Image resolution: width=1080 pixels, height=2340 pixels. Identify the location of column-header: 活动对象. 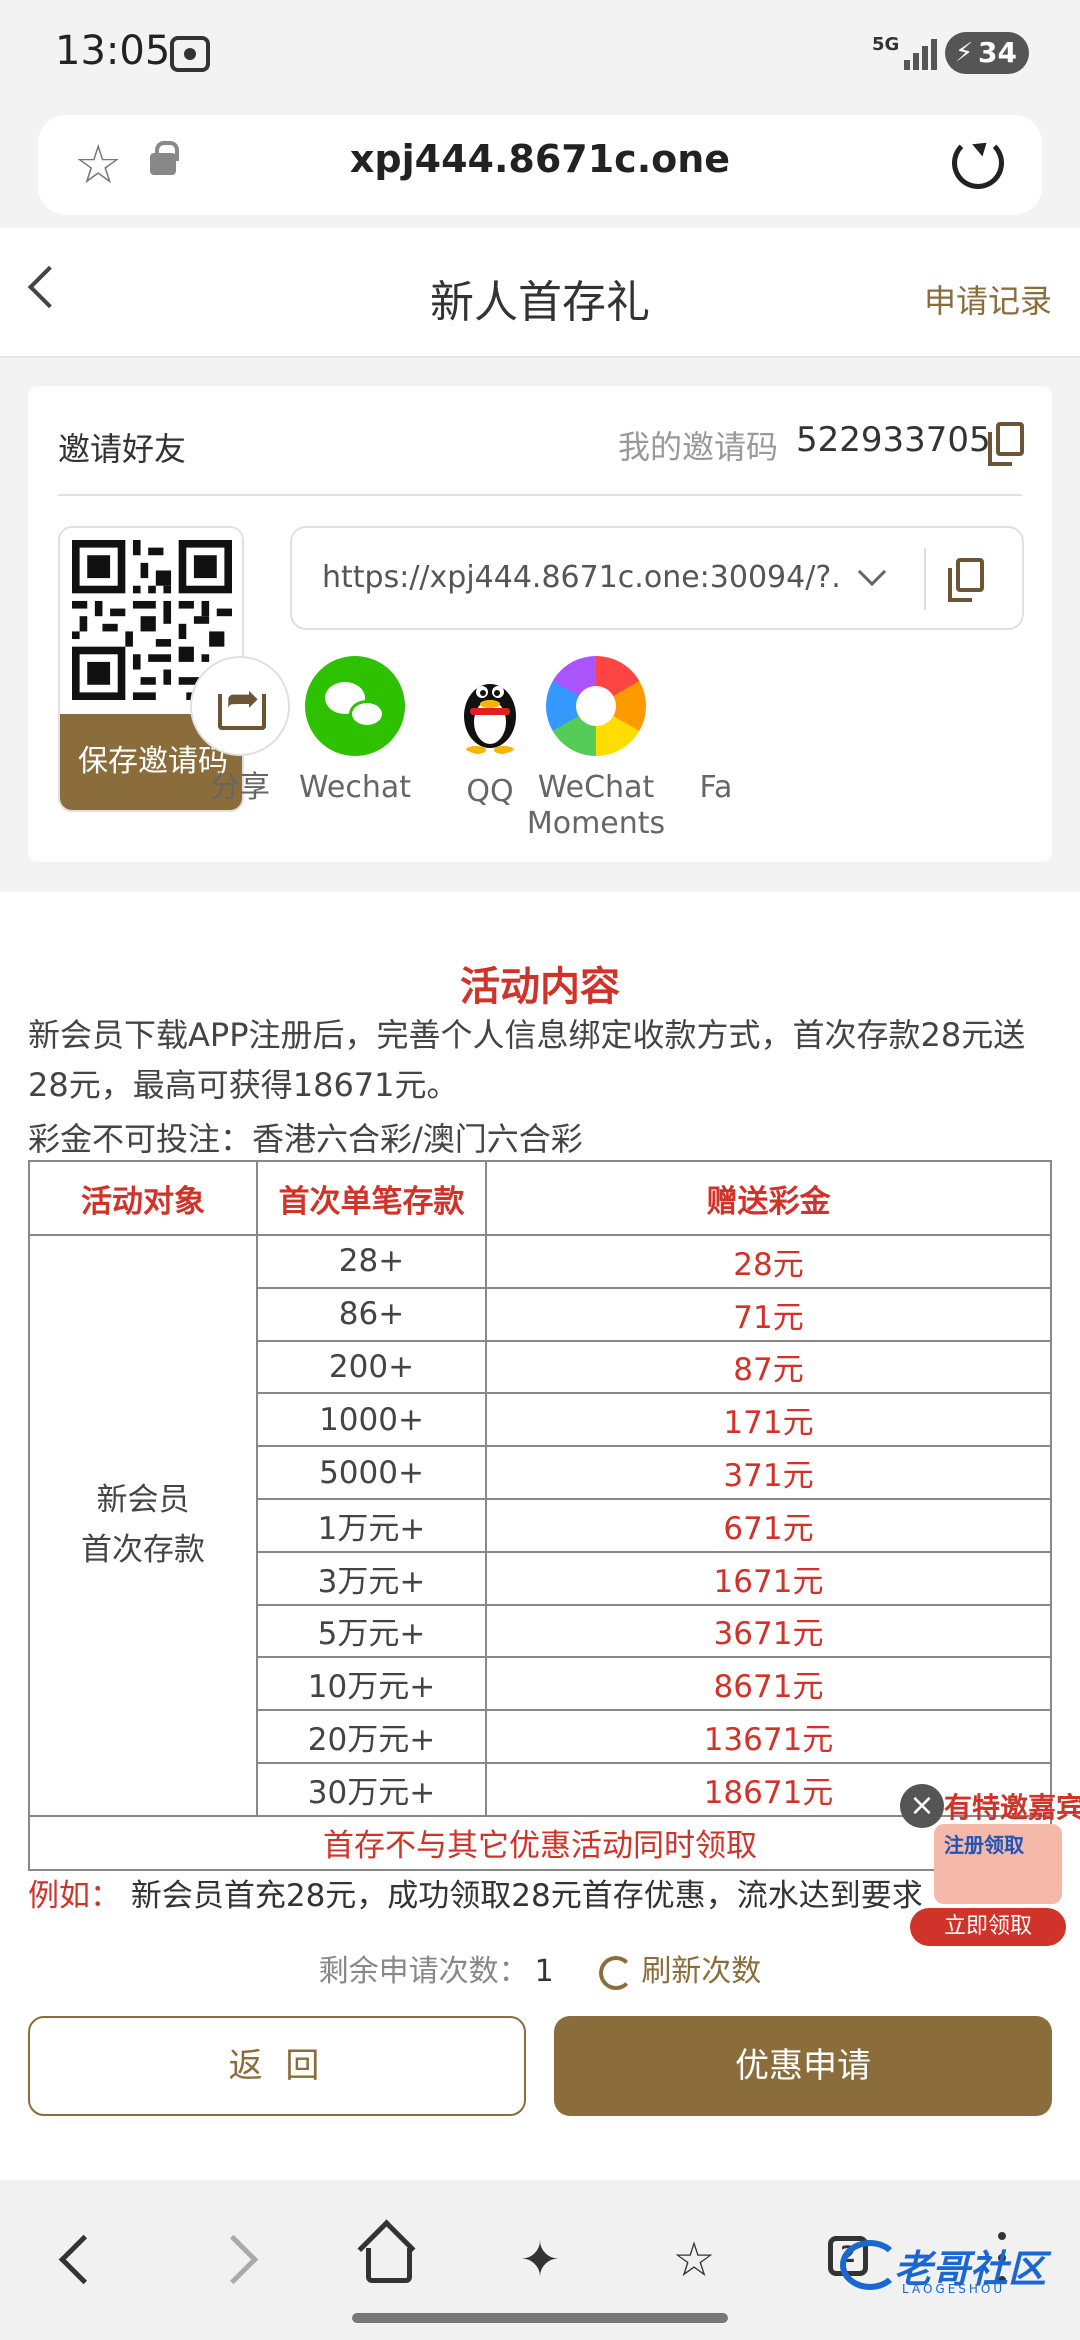
(143, 1198).